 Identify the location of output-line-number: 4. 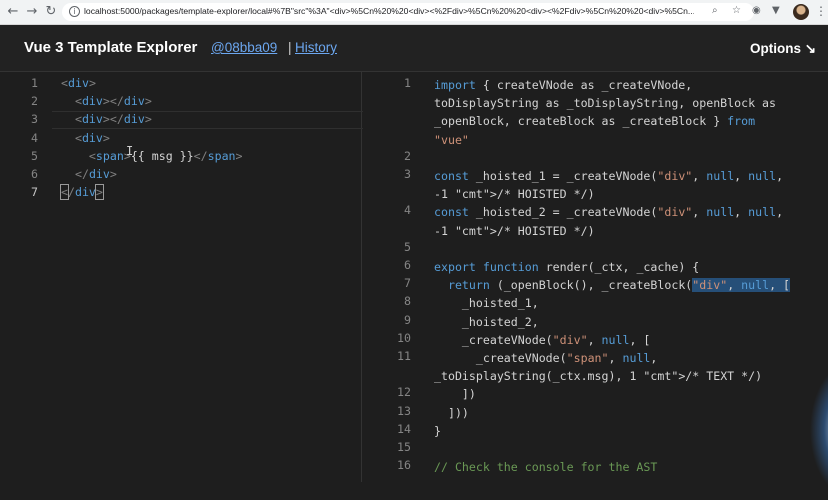
(407, 210).